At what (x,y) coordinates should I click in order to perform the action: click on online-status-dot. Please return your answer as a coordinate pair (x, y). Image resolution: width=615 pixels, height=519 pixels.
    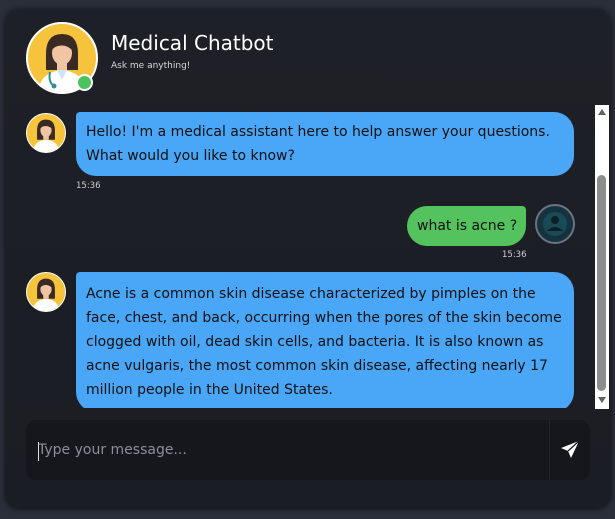
    Looking at the image, I should click on (84, 82).